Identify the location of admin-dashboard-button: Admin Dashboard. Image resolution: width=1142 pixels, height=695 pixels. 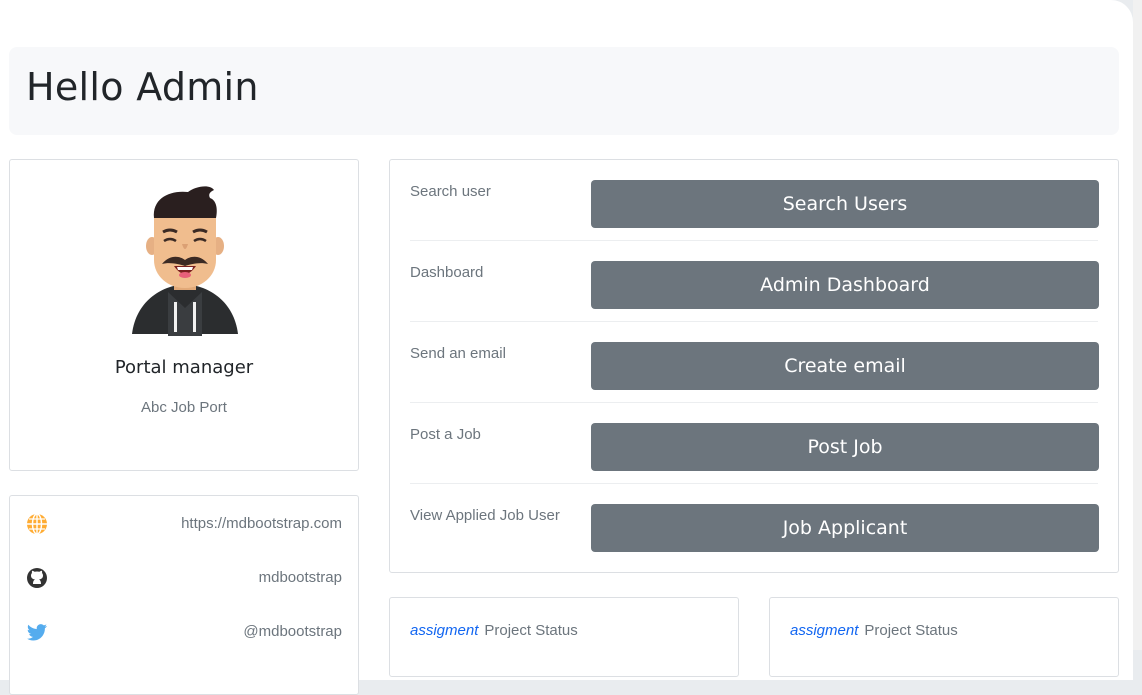
(845, 285).